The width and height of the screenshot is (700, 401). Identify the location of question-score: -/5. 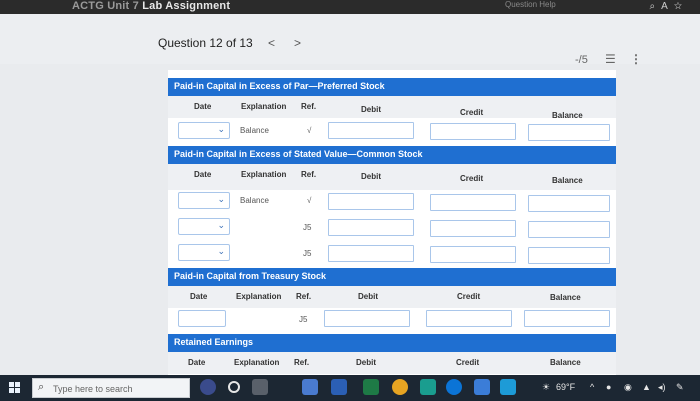
(581, 60).